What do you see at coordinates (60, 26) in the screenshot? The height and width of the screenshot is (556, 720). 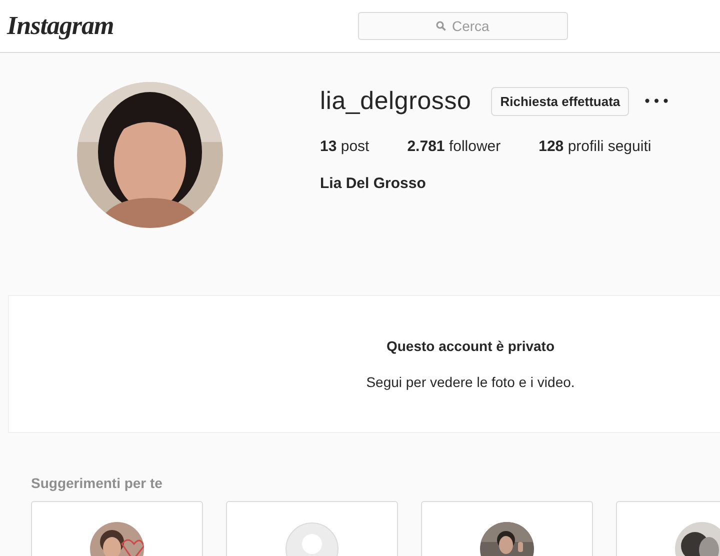 I see `instagram-logo: Instagram` at bounding box center [60, 26].